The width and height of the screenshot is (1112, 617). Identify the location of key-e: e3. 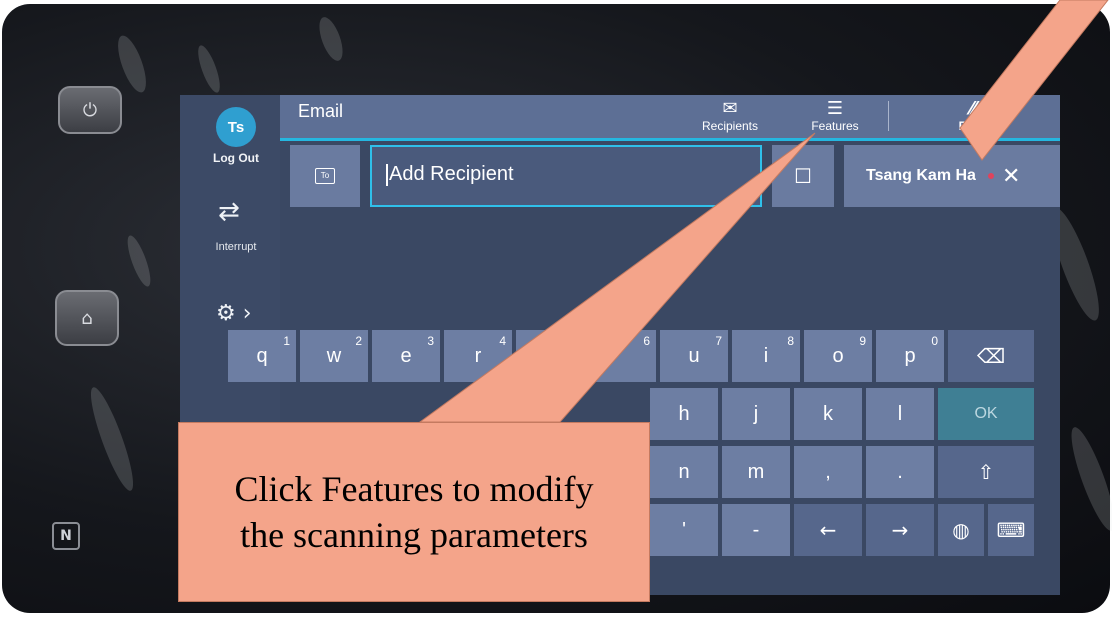
(406, 356).